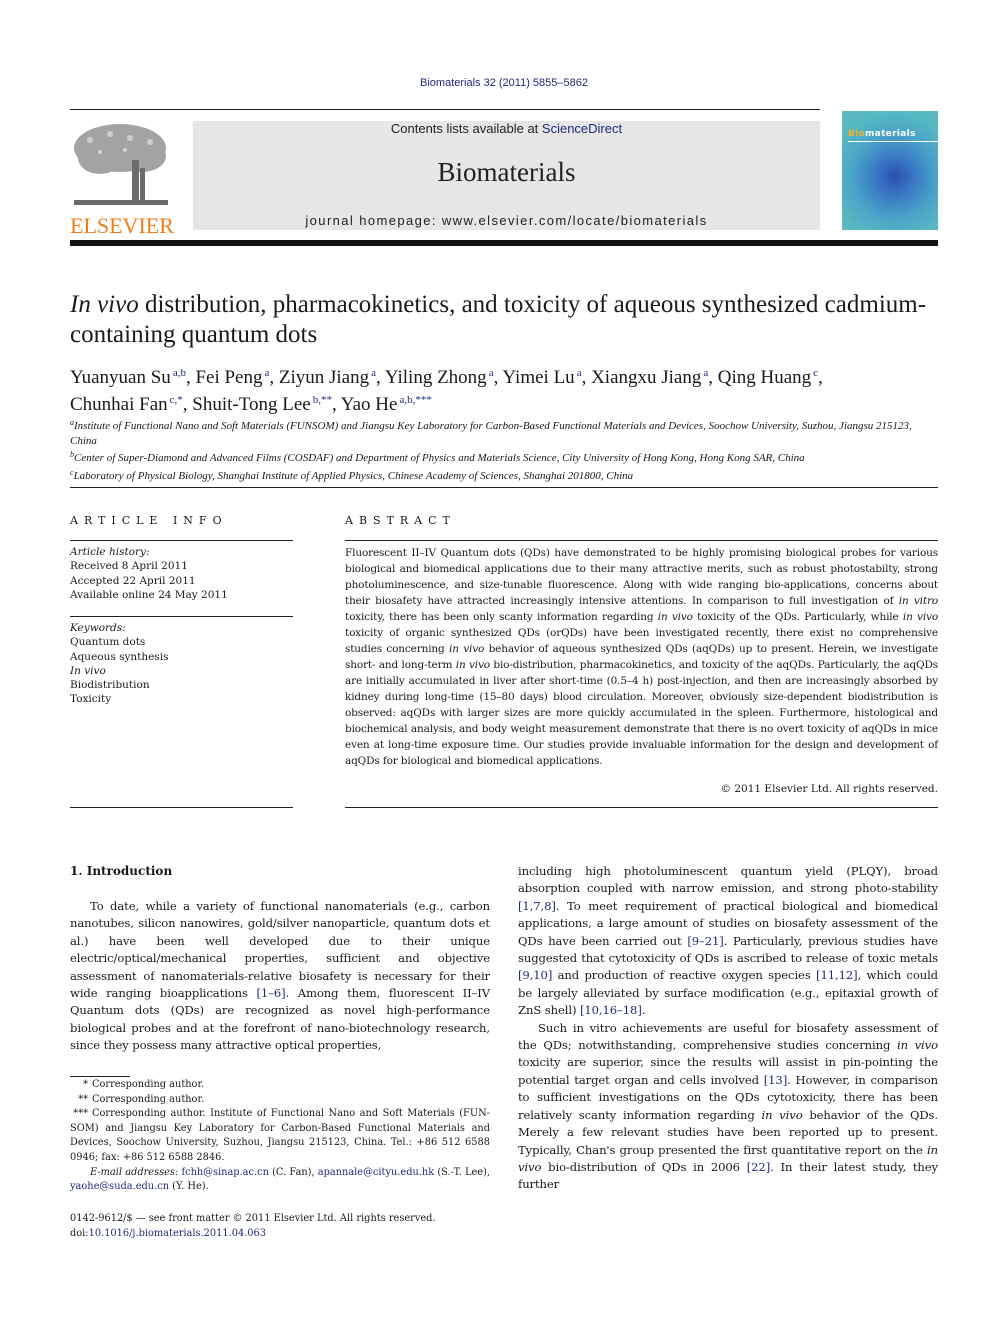 The height and width of the screenshot is (1323, 992). Describe the element at coordinates (91, 699) in the screenshot. I see `keyword: Toxicity` at that location.